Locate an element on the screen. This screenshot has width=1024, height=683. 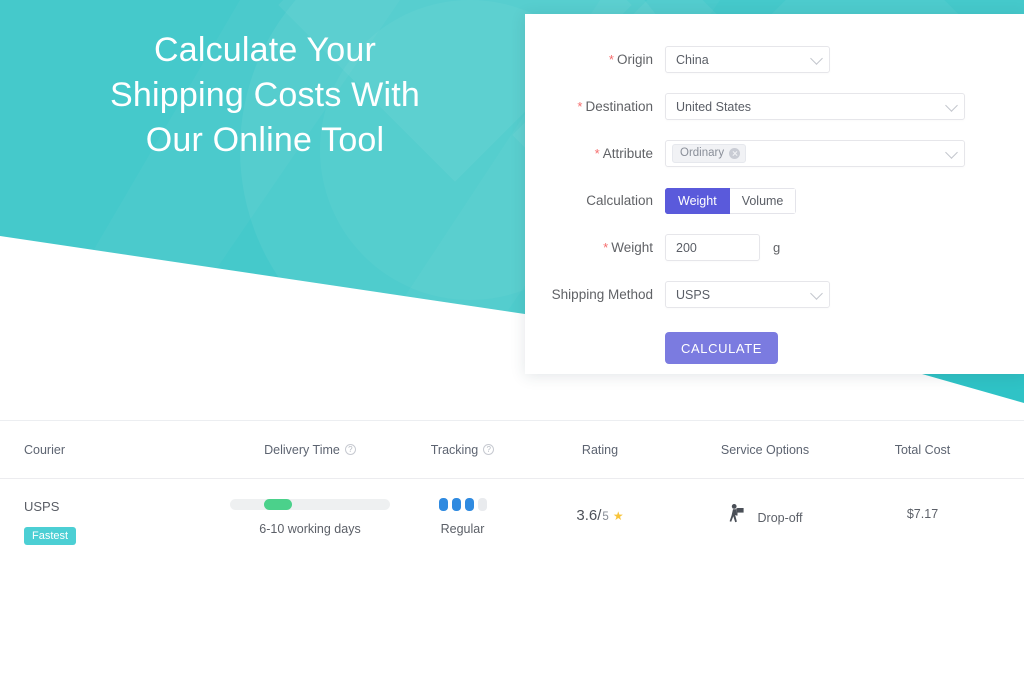
delivery-time-value: 6-10 working days is located at coordinates (310, 529).